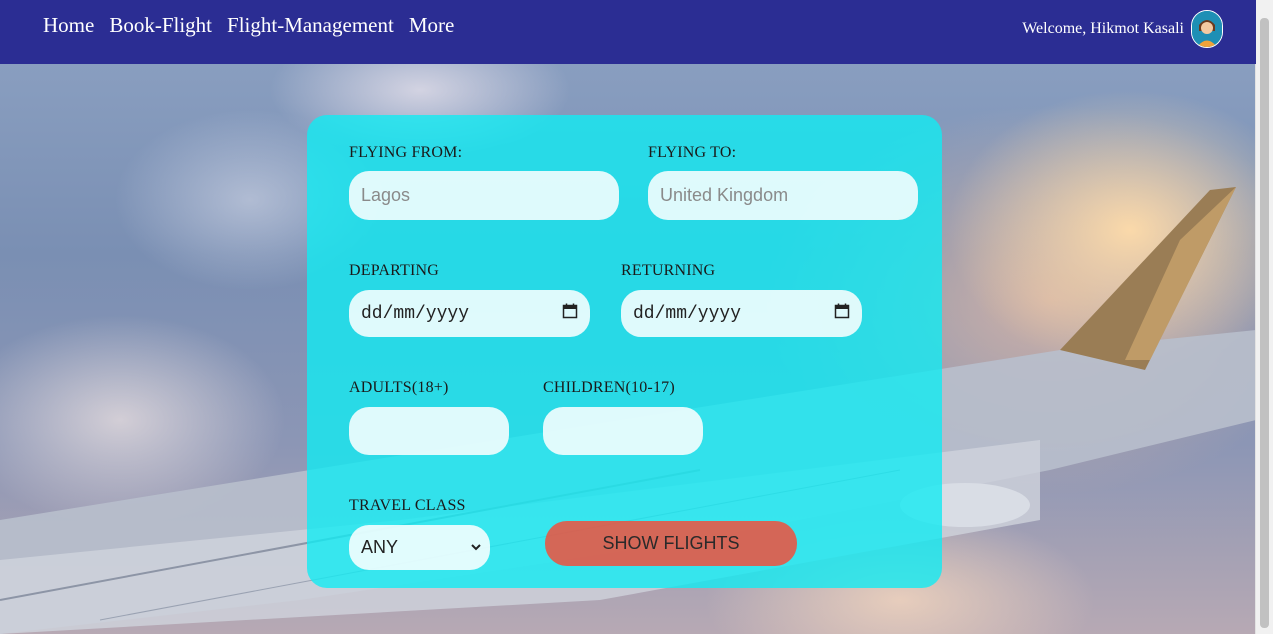  Describe the element at coordinates (380, 547) in the screenshot. I see `travel-class-value: ANY` at that location.